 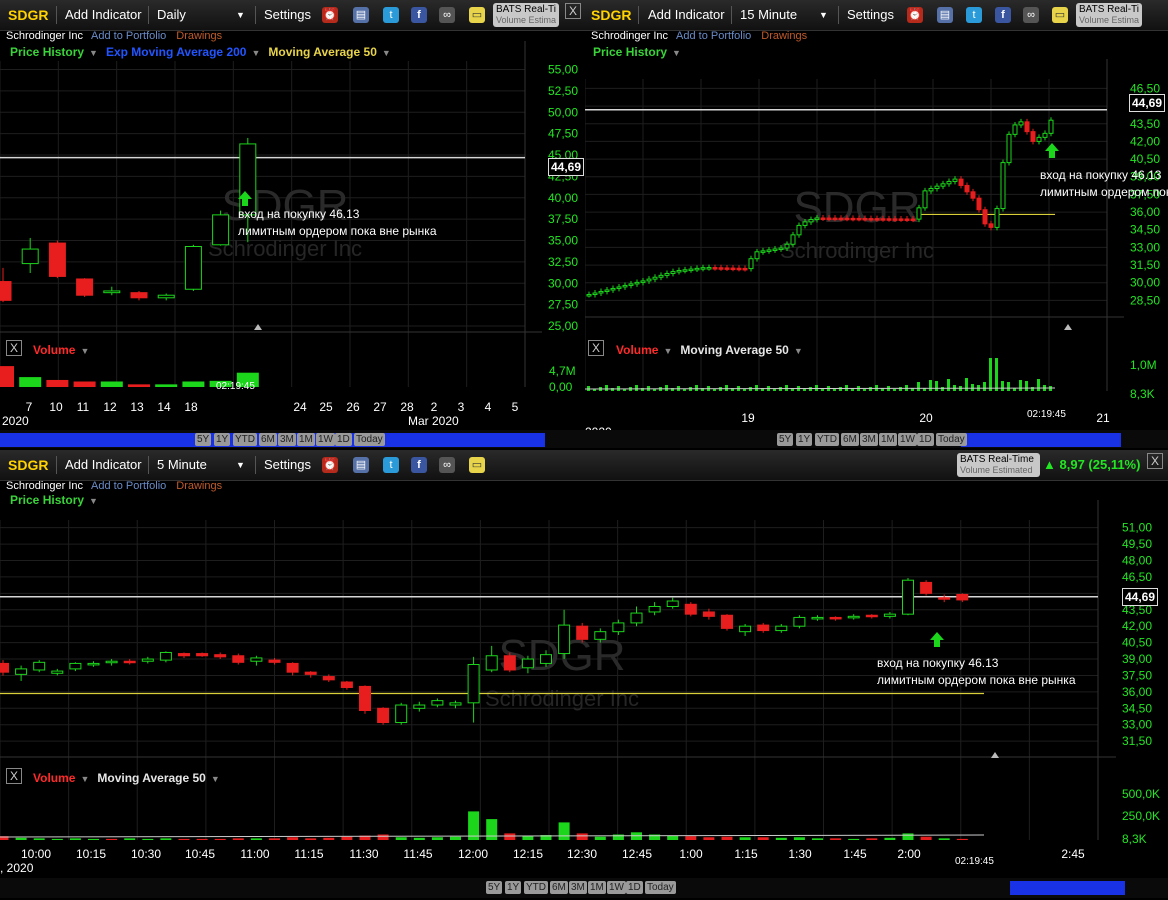 What do you see at coordinates (182, 464) in the screenshot?
I see `interval-select: 5 Minute` at bounding box center [182, 464].